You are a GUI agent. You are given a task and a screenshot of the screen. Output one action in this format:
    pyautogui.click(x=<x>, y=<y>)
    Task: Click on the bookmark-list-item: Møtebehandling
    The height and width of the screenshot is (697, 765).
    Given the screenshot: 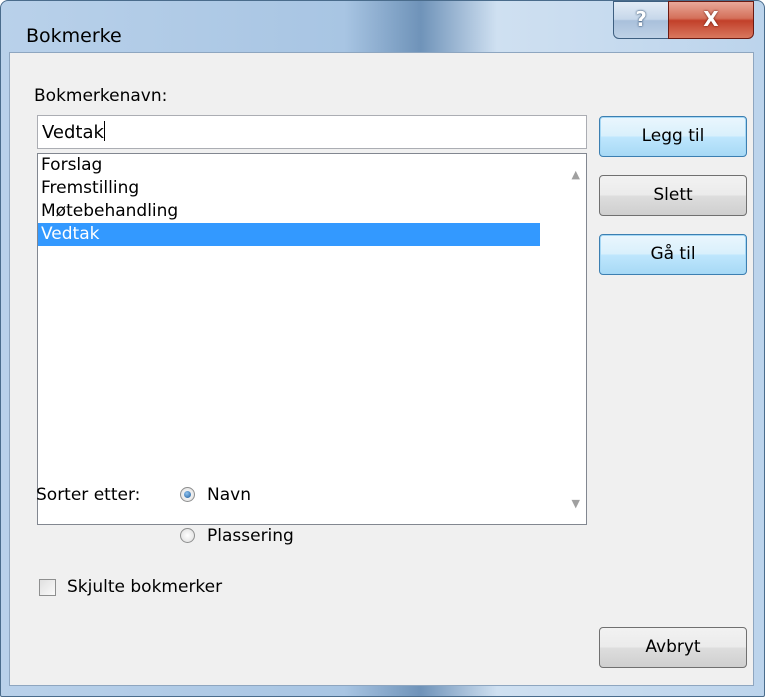 What is the action you would take?
    pyautogui.click(x=289, y=211)
    